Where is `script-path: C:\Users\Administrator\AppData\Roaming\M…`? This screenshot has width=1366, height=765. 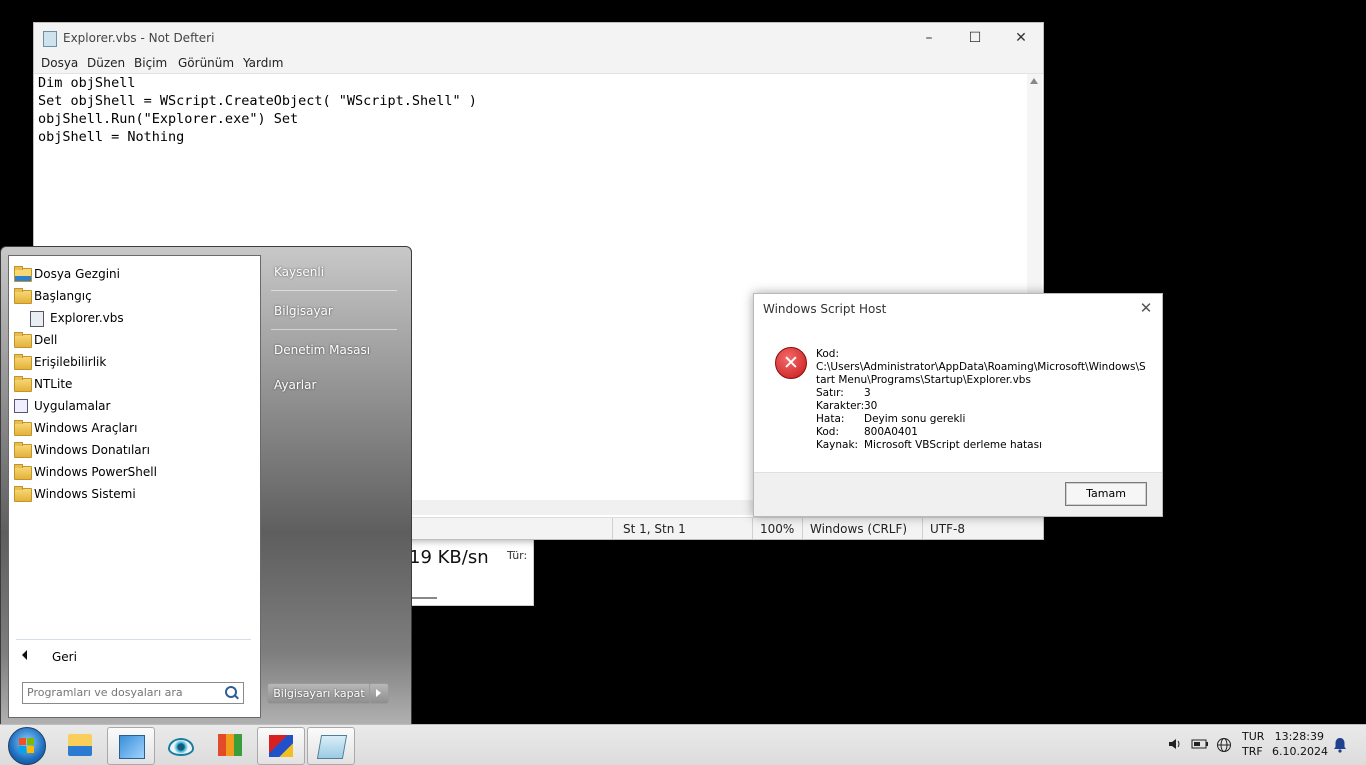 script-path: C:\Users\Administrator\AppData\Roaming\M… is located at coordinates (981, 373).